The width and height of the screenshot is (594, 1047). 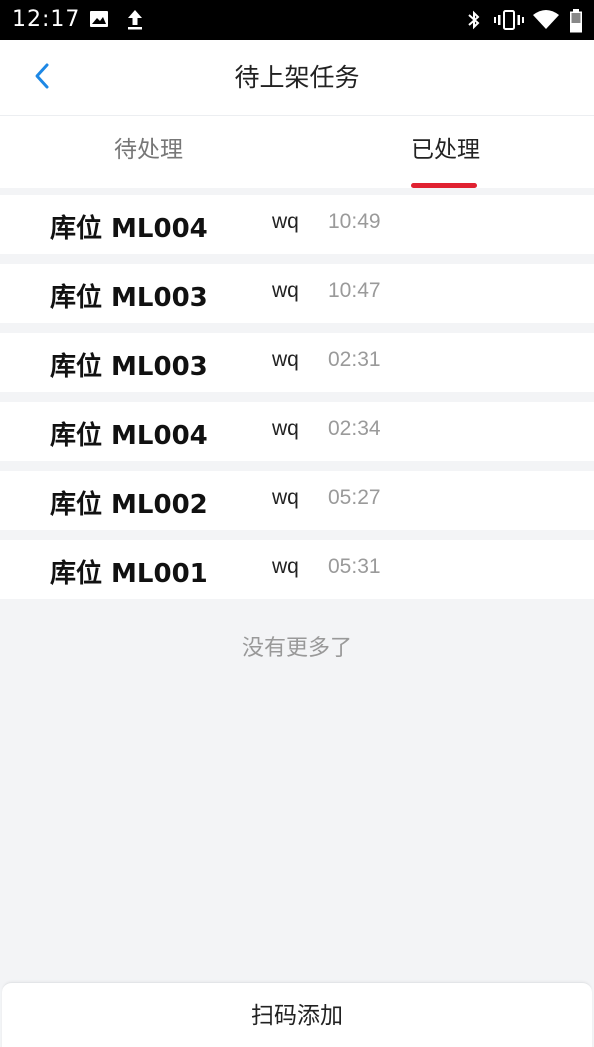 I want to click on battery-icon, so click(x=576, y=23).